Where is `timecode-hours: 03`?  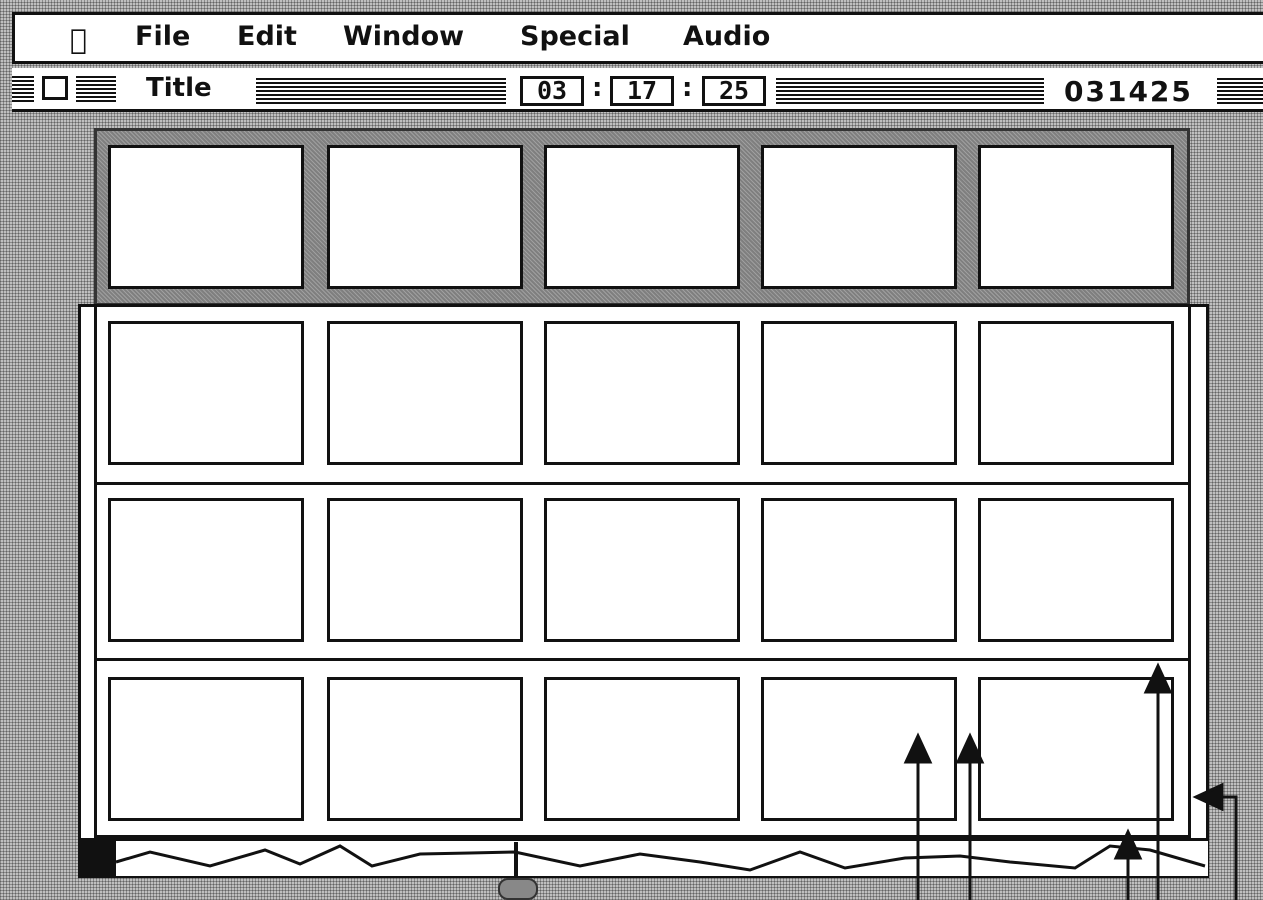
timecode-hours: 03 is located at coordinates (552, 91).